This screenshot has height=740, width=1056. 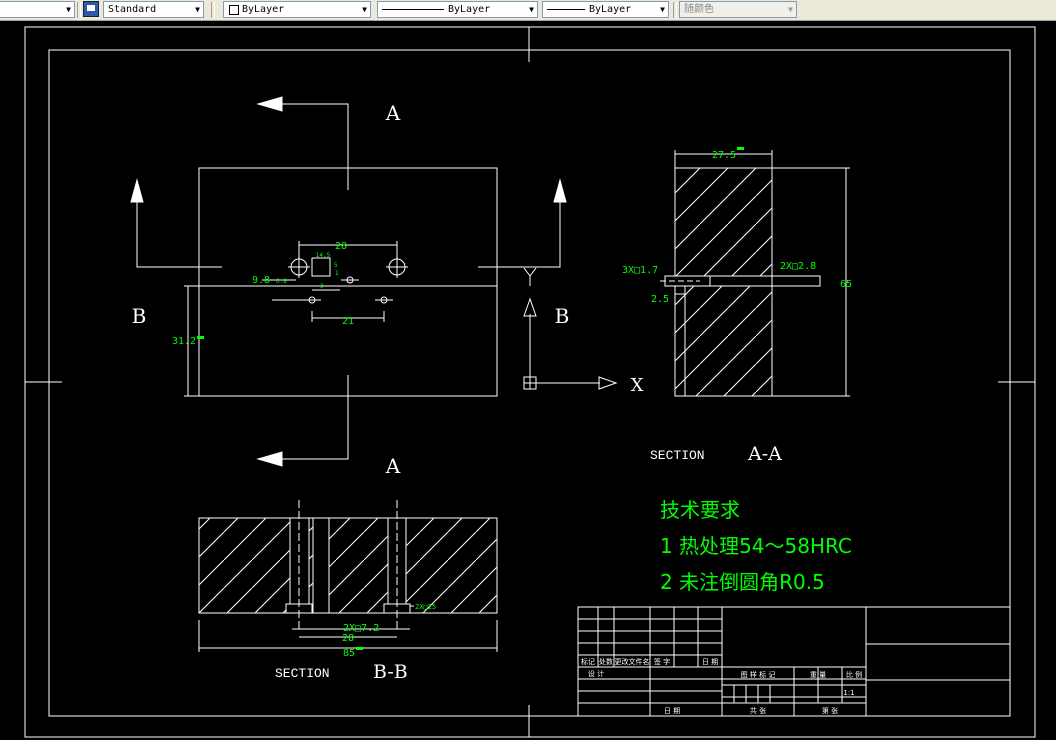 What do you see at coordinates (390, 672) in the screenshot?
I see `section-b-name: B-B` at bounding box center [390, 672].